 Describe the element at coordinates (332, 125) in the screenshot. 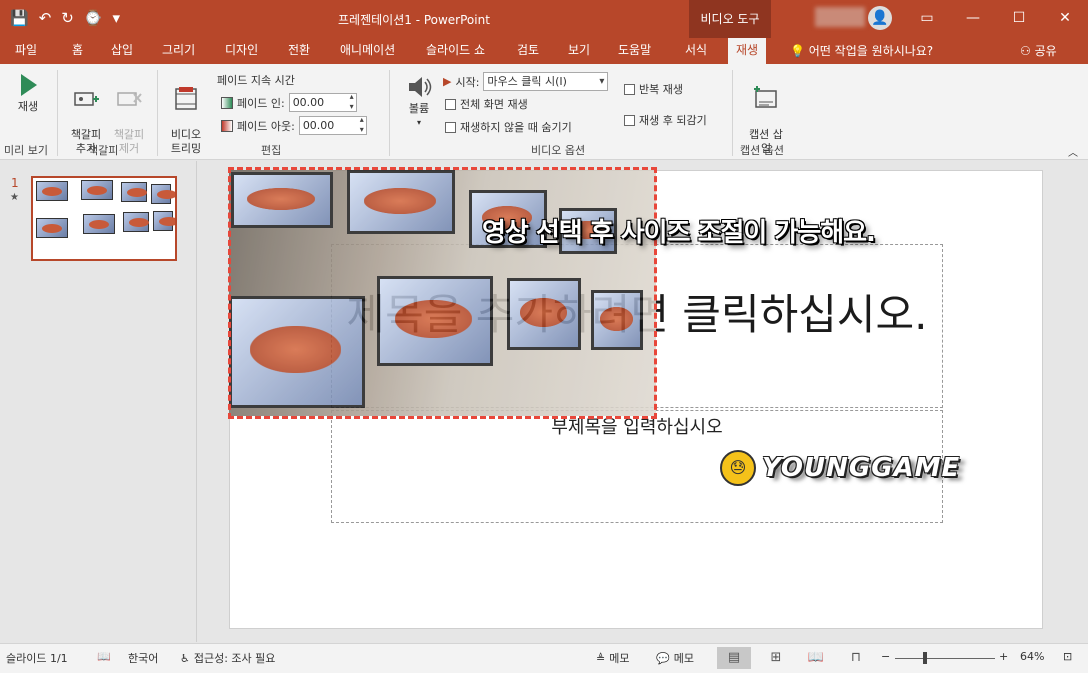

I see `fade-out-input: 00.00` at that location.